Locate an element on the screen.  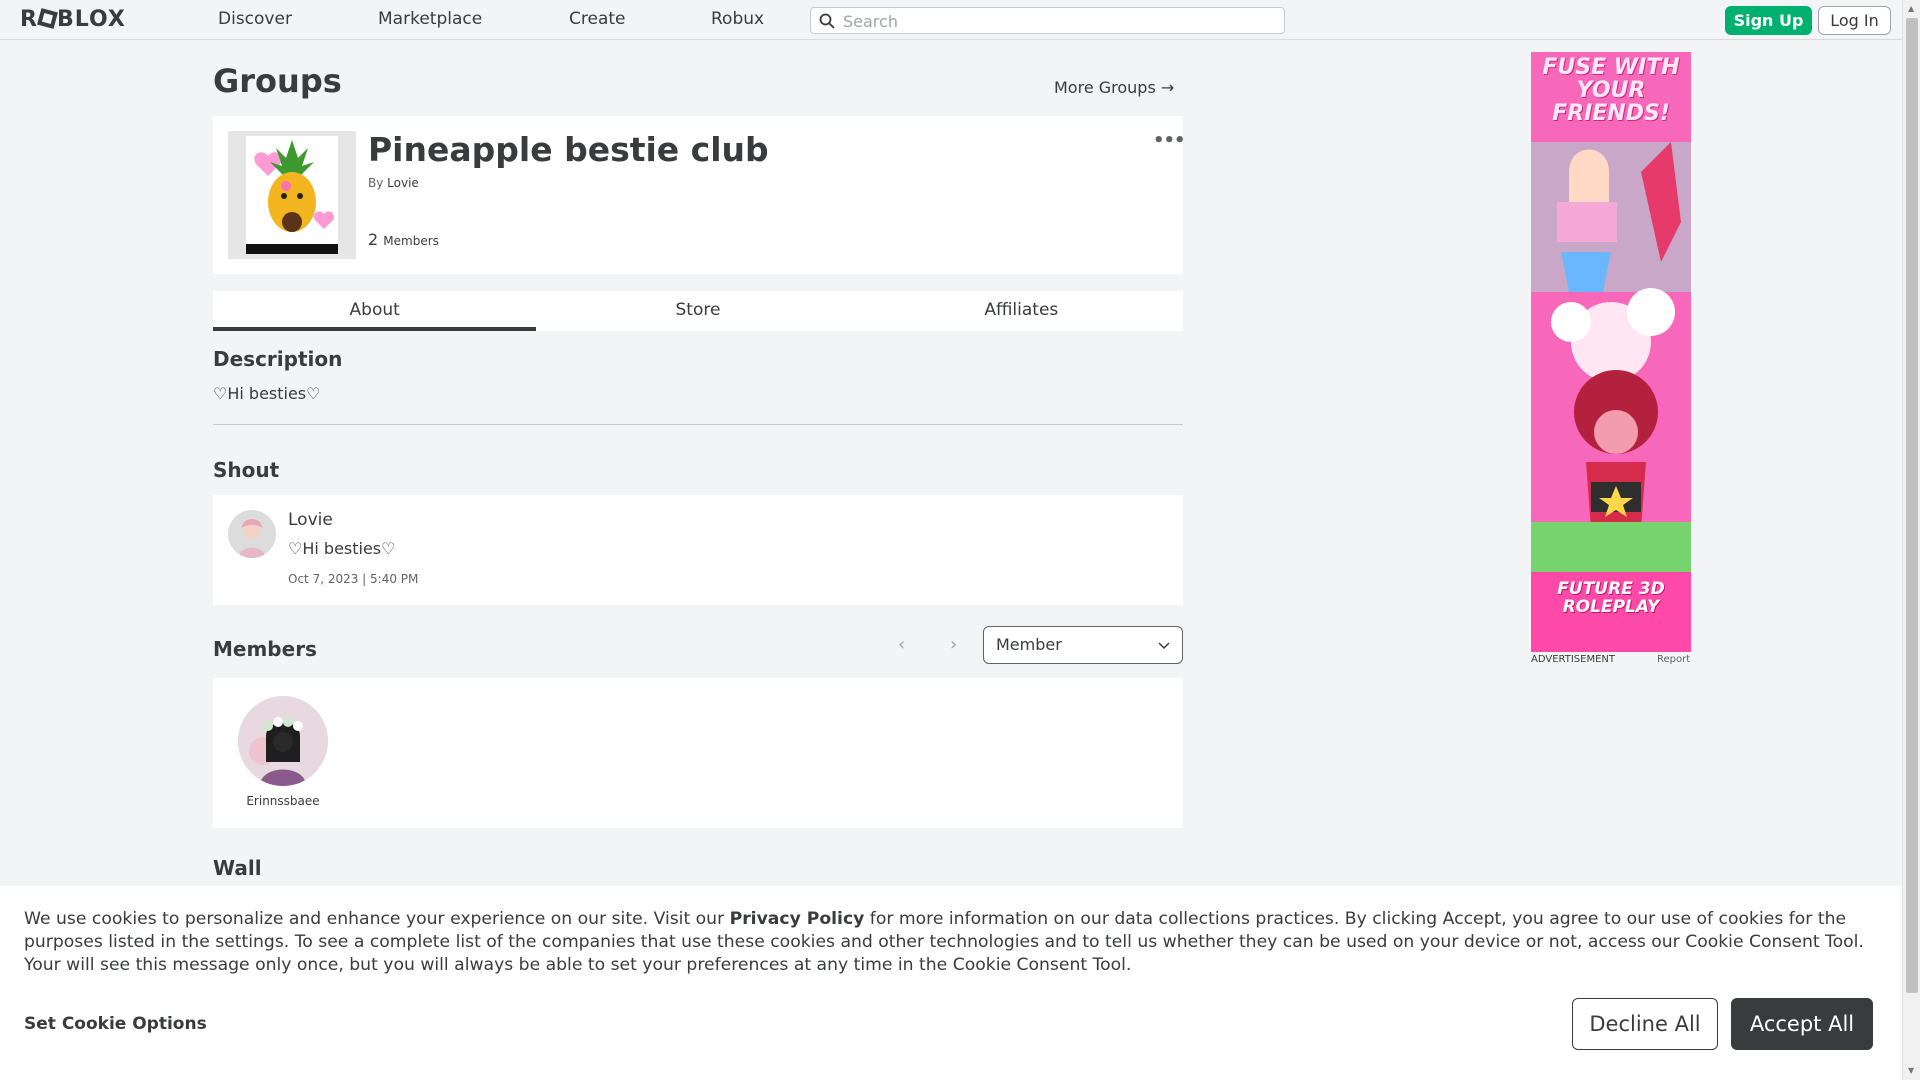
nav-marketplace: Marketplace is located at coordinates (430, 19).